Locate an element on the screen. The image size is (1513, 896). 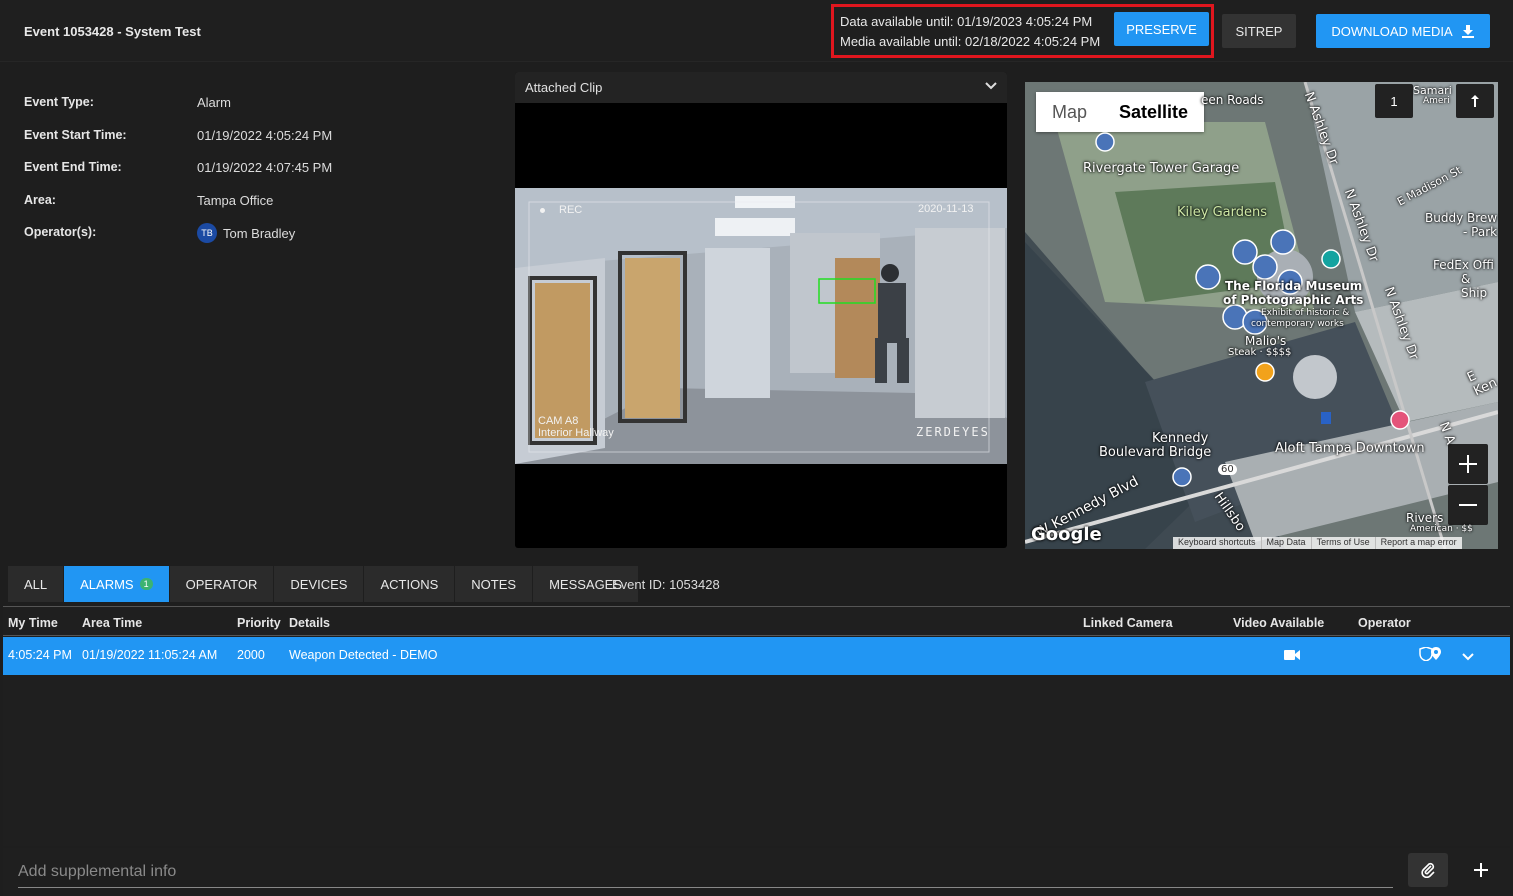
map-label: E Ken is located at coordinates (1481, 384).